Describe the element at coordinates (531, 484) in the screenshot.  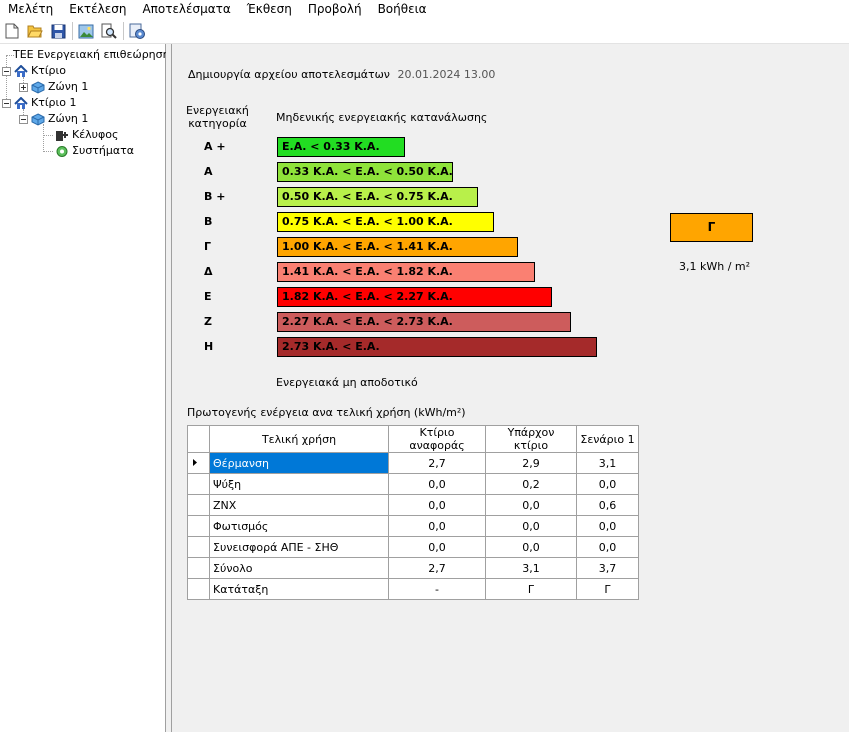
I see `cell-value: 0,2` at that location.